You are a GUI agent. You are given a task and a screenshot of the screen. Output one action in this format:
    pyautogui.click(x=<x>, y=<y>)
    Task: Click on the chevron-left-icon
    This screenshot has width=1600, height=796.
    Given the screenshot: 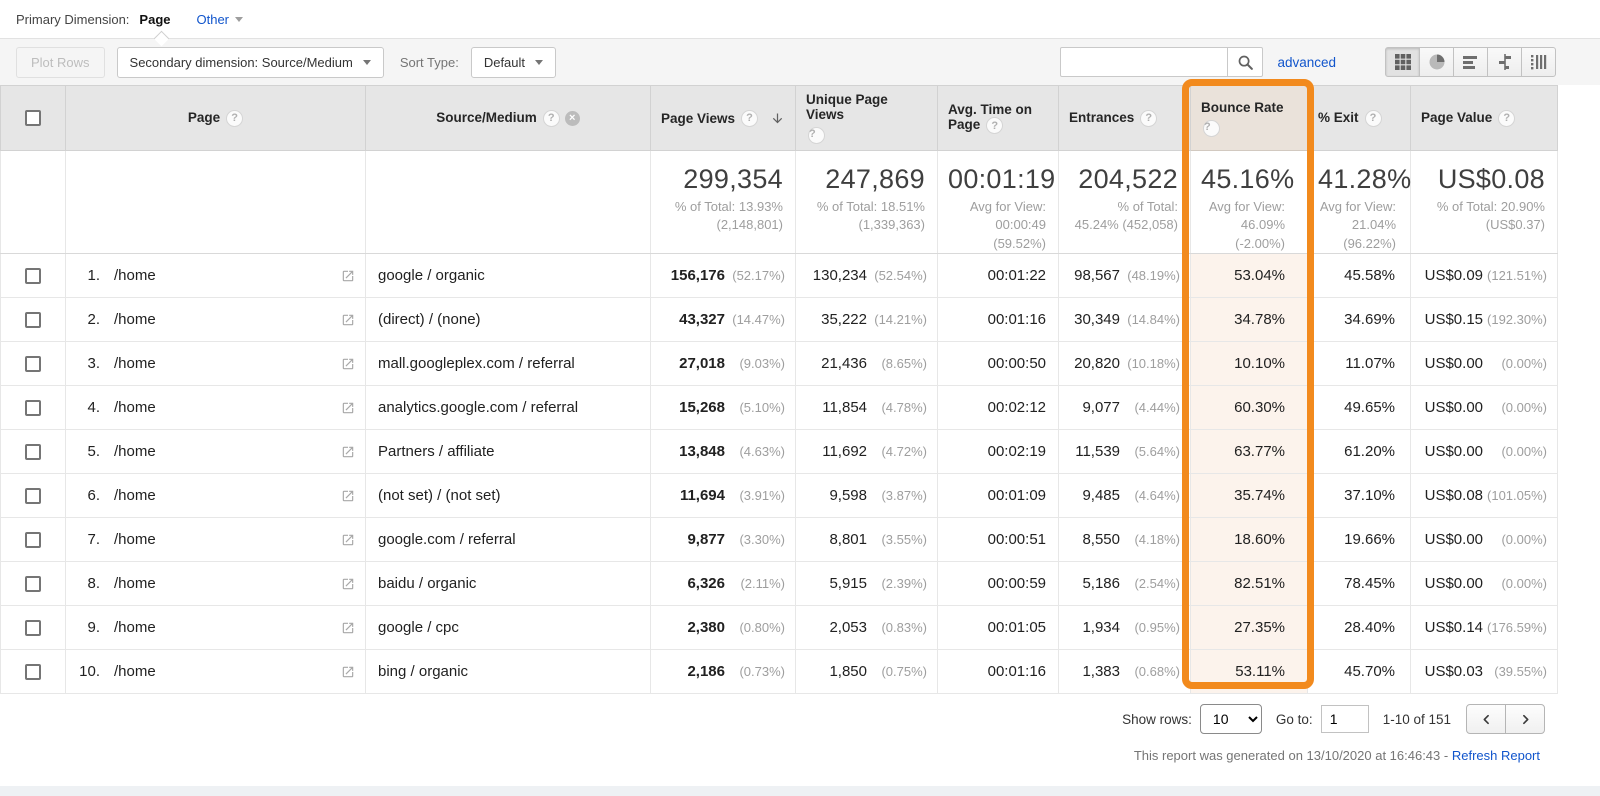 What is the action you would take?
    pyautogui.click(x=1486, y=719)
    